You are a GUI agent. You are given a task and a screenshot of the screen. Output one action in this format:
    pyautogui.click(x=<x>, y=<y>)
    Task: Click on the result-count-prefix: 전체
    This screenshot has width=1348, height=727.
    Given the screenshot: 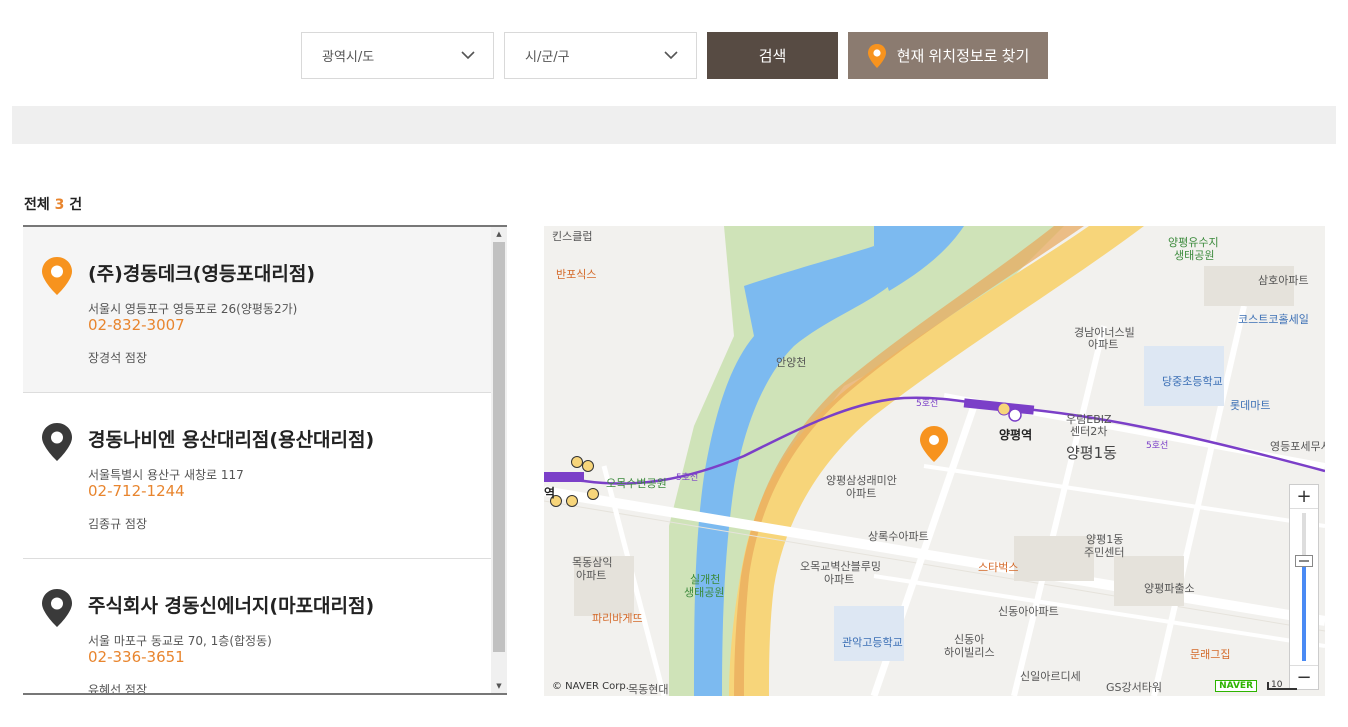 What is the action you would take?
    pyautogui.click(x=37, y=205)
    